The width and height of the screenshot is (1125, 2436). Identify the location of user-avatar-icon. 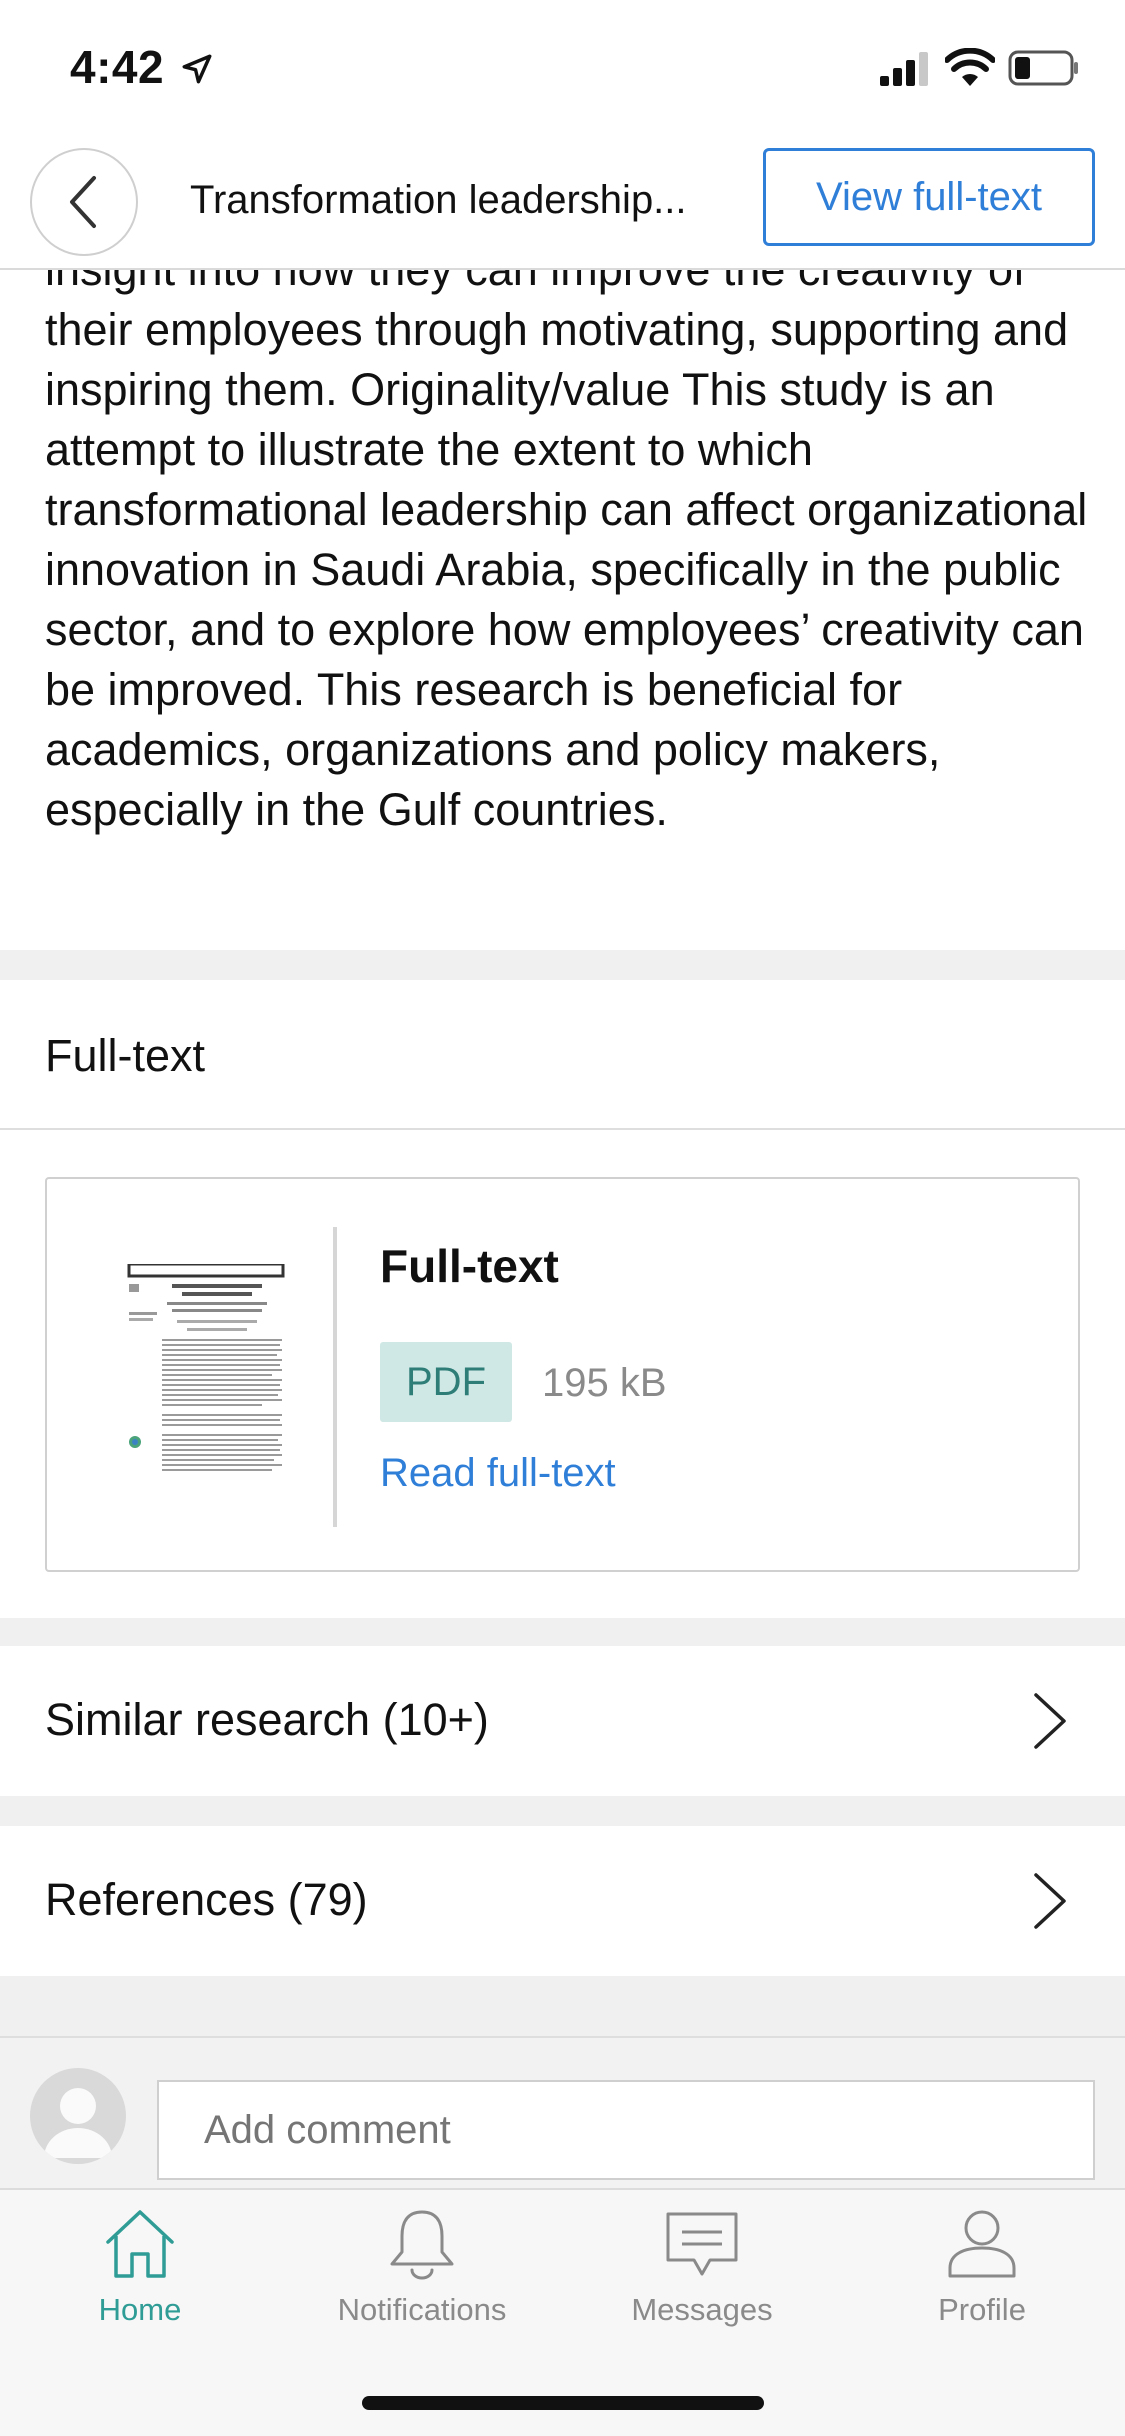
(78, 2123).